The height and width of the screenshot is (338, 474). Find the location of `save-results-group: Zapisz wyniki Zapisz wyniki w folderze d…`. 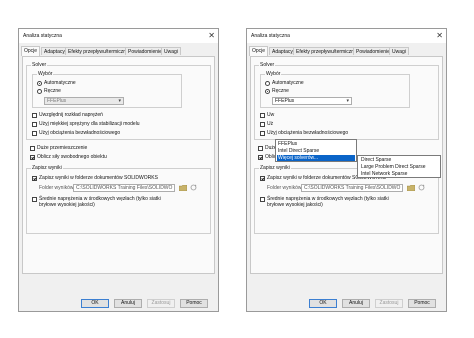

save-results-group: Zapisz wyniki Zapisz wyniki w folderze d… is located at coordinates (118, 199).